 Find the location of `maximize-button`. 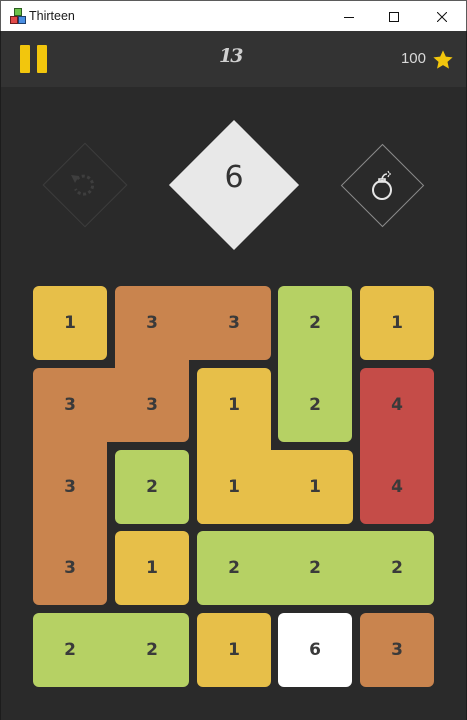

maximize-button is located at coordinates (394, 16).